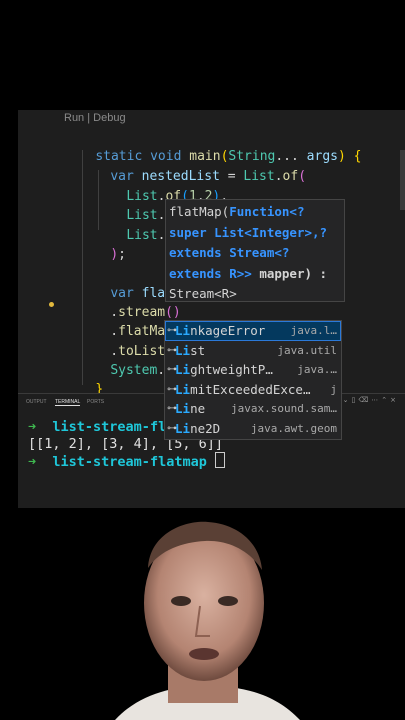 The width and height of the screenshot is (405, 720). What do you see at coordinates (267, 211) in the screenshot?
I see `hint-param-type: Function<?` at bounding box center [267, 211].